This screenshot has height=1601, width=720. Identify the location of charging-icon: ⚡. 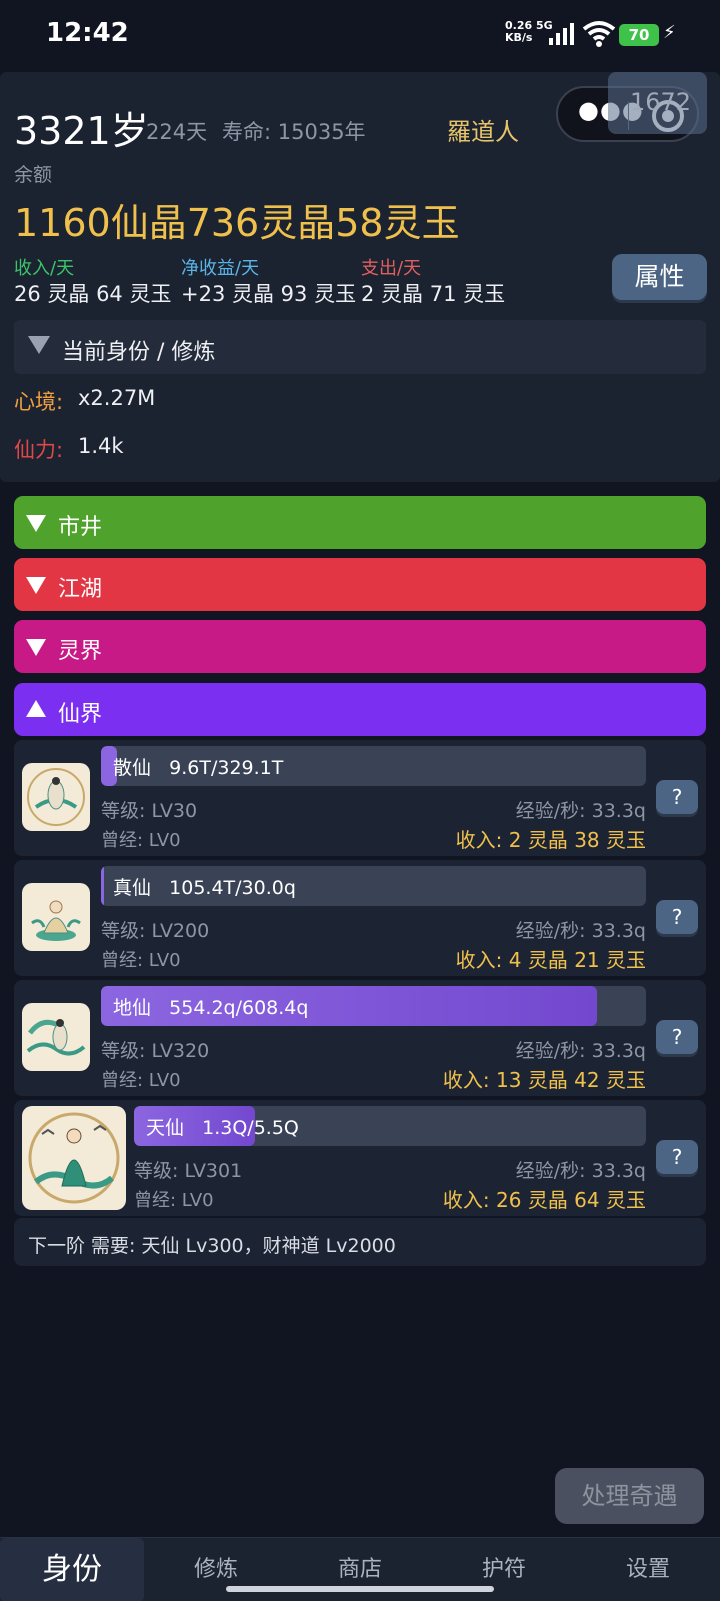
(669, 32).